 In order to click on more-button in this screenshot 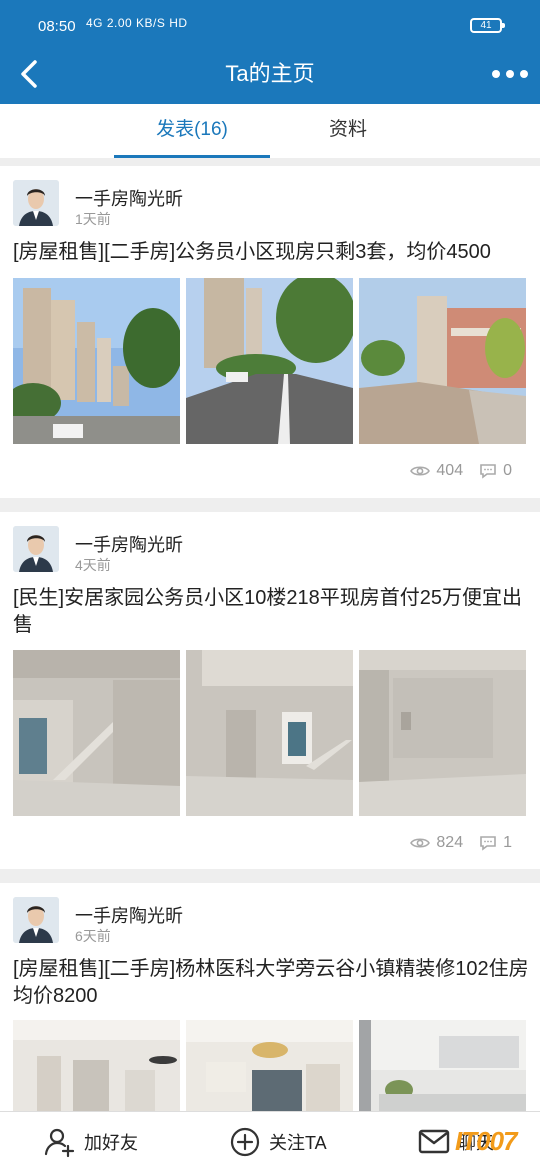, I will do `click(510, 74)`.